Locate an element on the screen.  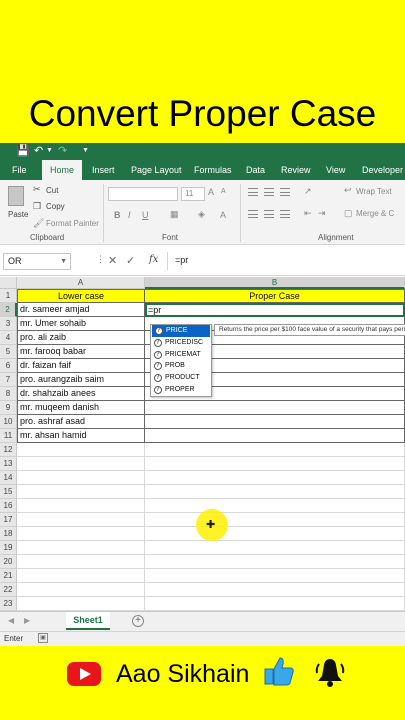
name-cell: dr. sameer amjad is located at coordinates (81, 310).